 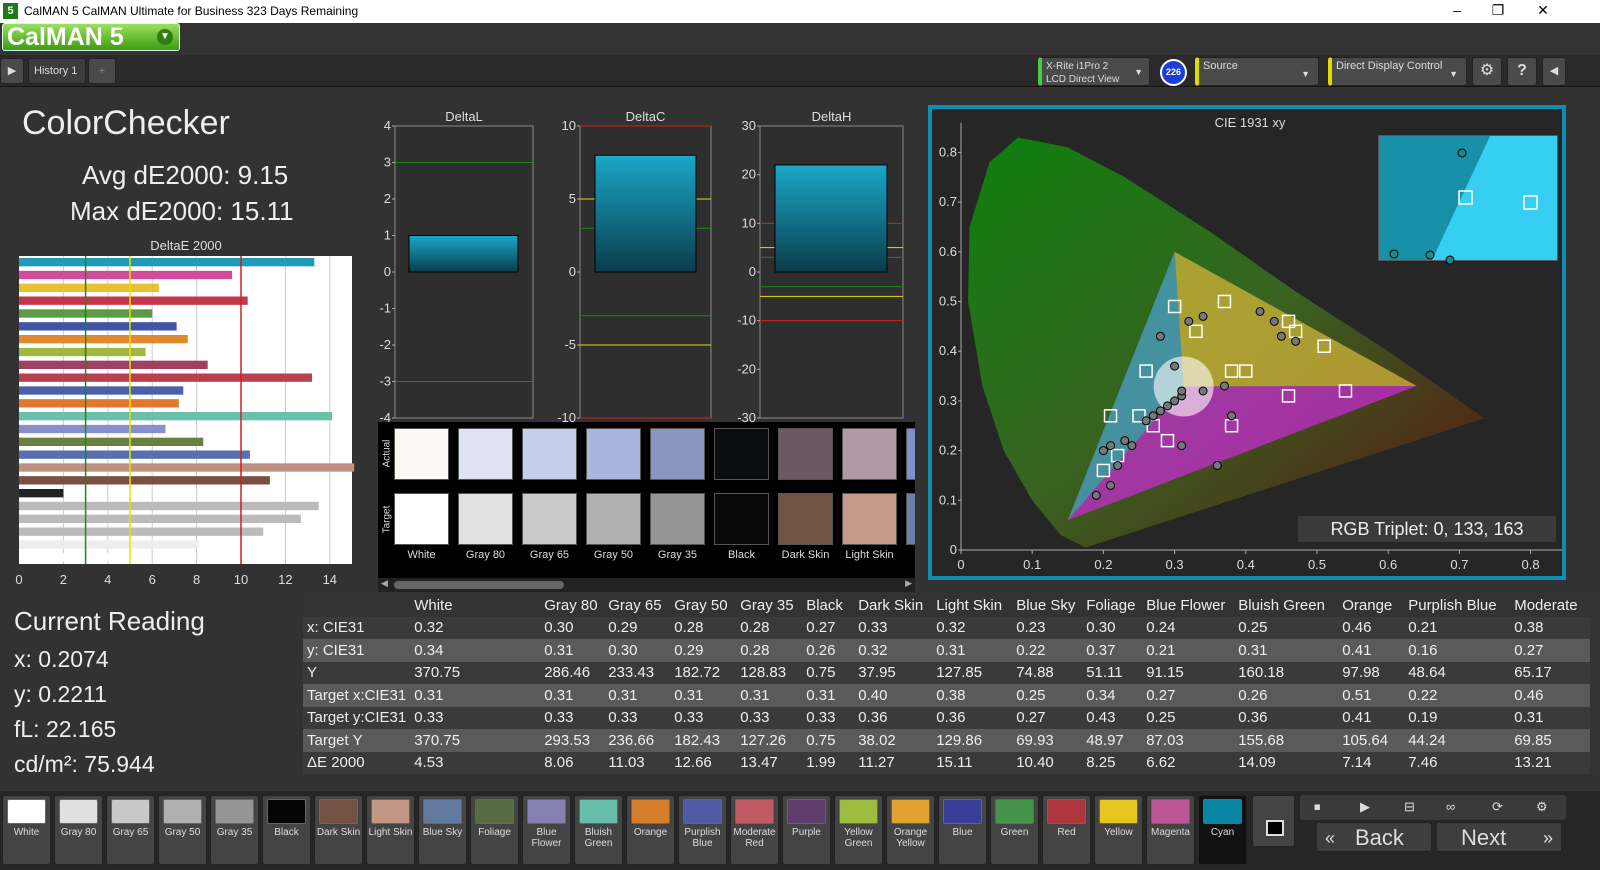 I want to click on swatch-button: Purplish Blue, so click(x=702, y=830).